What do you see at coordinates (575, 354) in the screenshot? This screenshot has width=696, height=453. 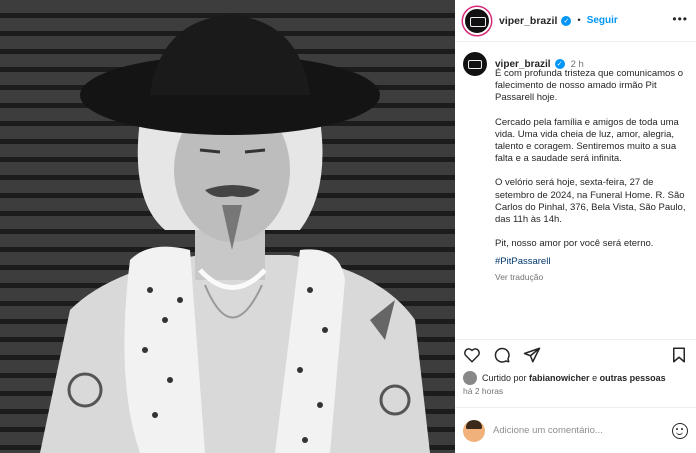 I see `action-bar` at bounding box center [575, 354].